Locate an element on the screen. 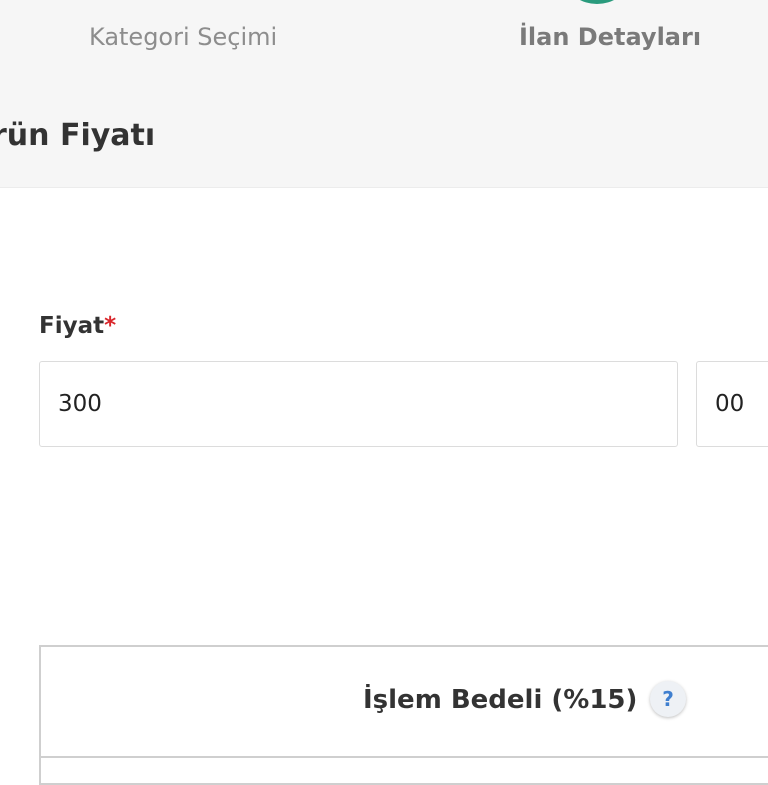  price-decimal-input is located at coordinates (732, 404).